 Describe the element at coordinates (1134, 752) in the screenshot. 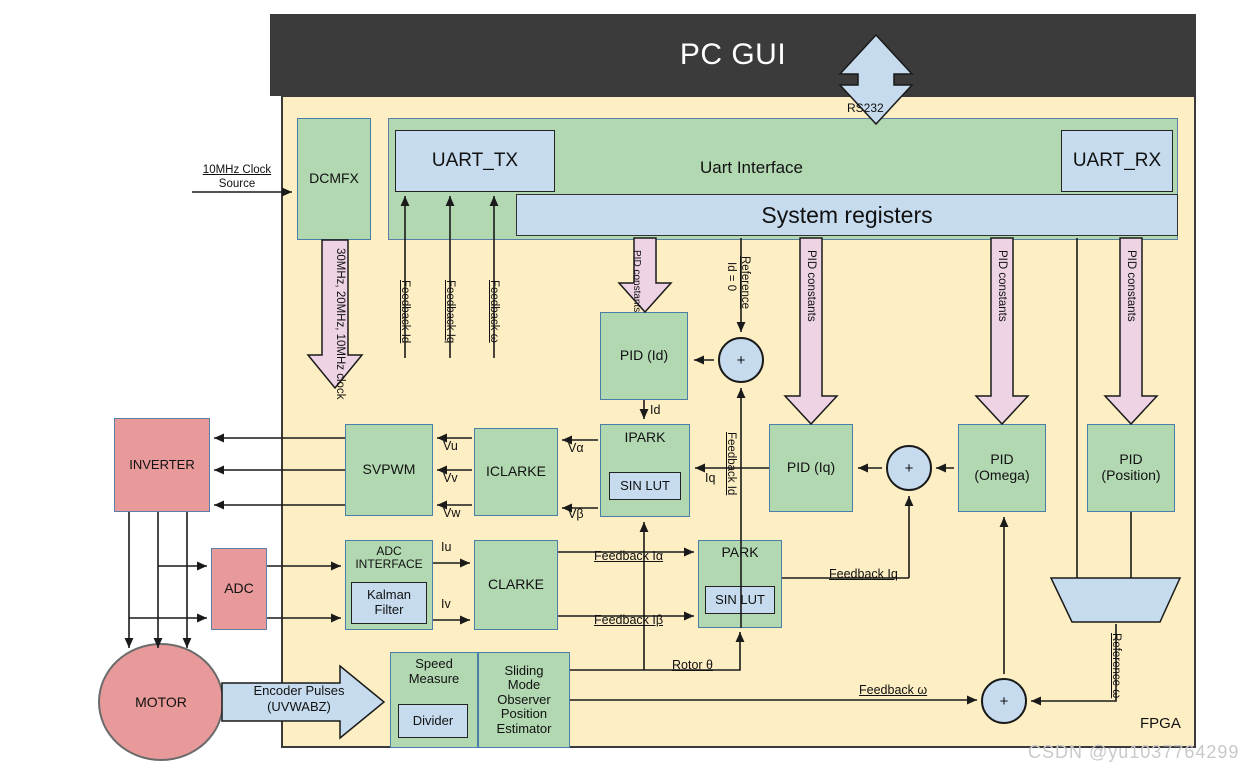

I see `watermark: CSDN @yu1037764299` at that location.